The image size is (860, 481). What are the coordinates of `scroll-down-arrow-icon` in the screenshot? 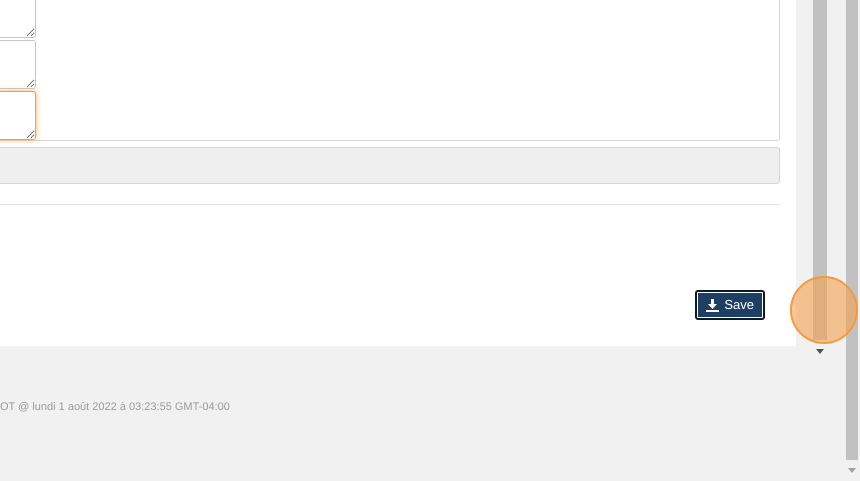 It's located at (820, 351).